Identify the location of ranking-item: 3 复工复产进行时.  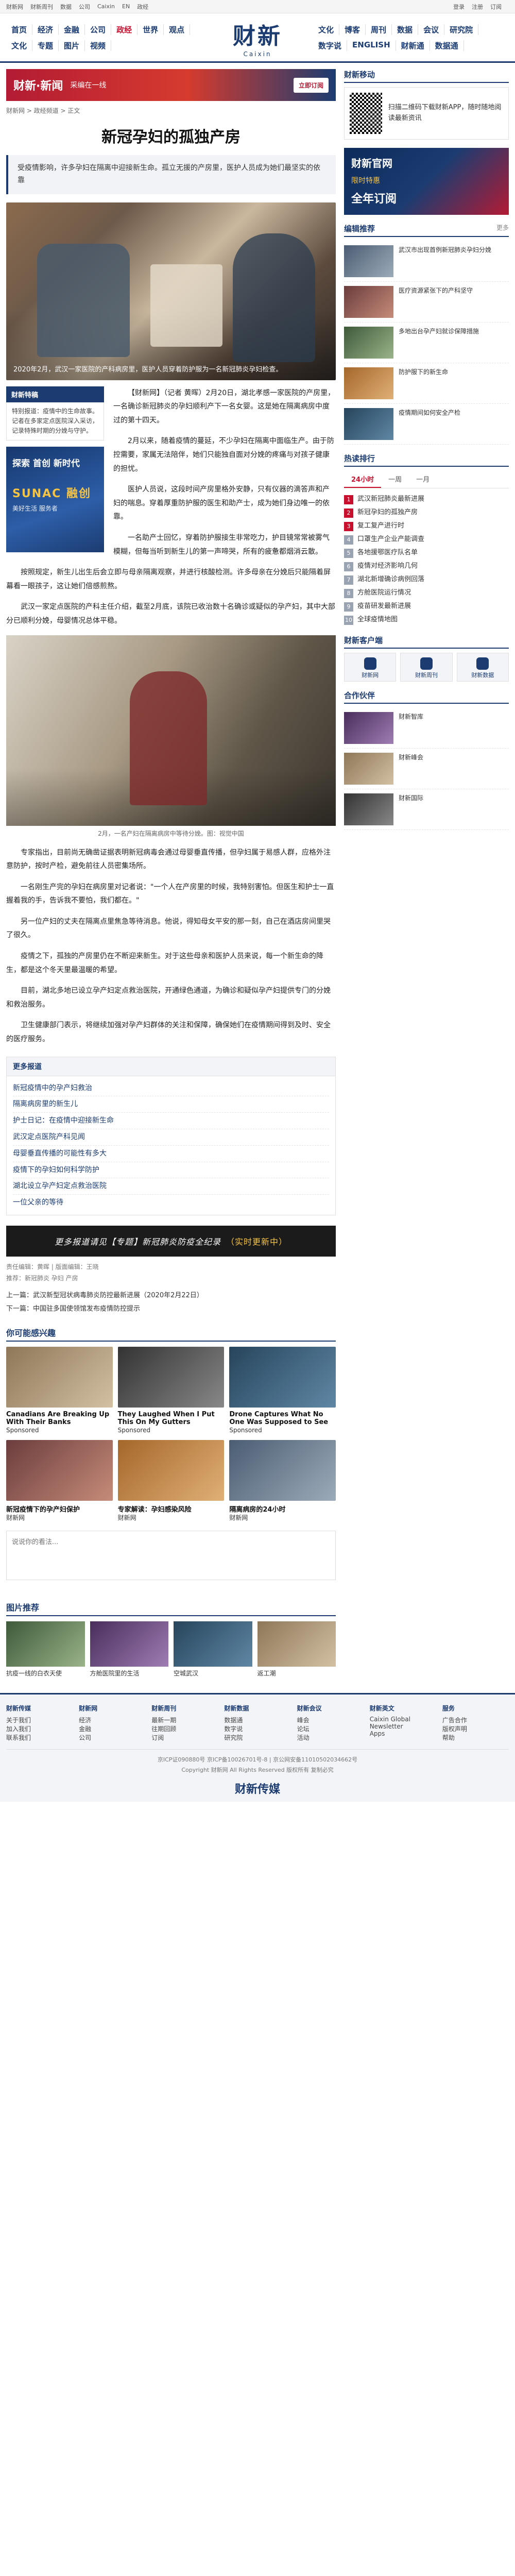
(427, 526).